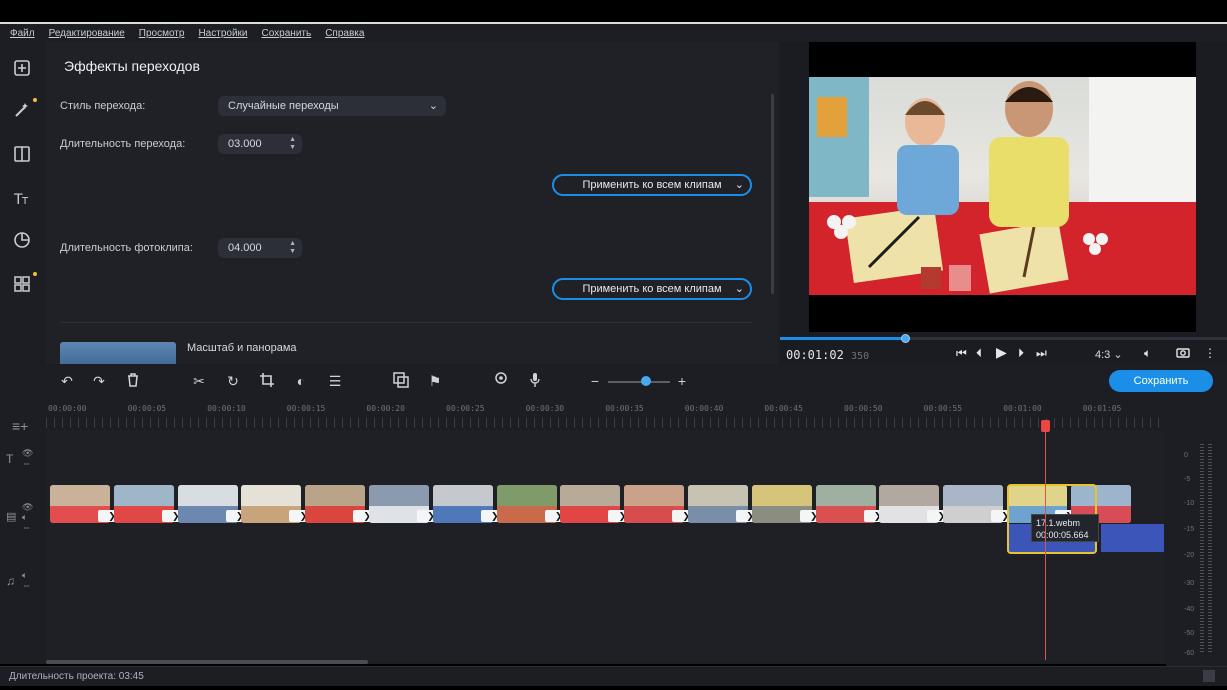 This screenshot has width=1227, height=690. I want to click on left-toolbar: TT, so click(22, 203).